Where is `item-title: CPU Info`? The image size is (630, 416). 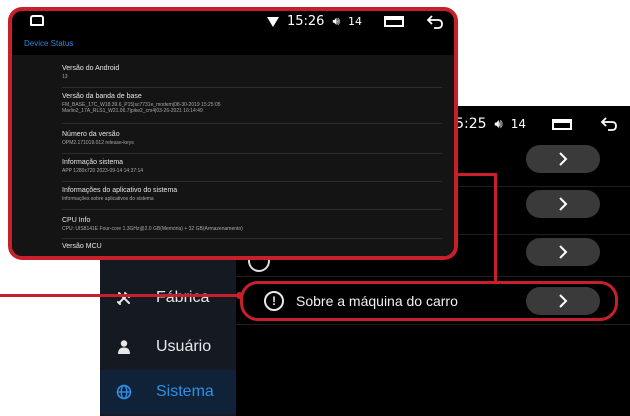 item-title: CPU Info is located at coordinates (76, 220).